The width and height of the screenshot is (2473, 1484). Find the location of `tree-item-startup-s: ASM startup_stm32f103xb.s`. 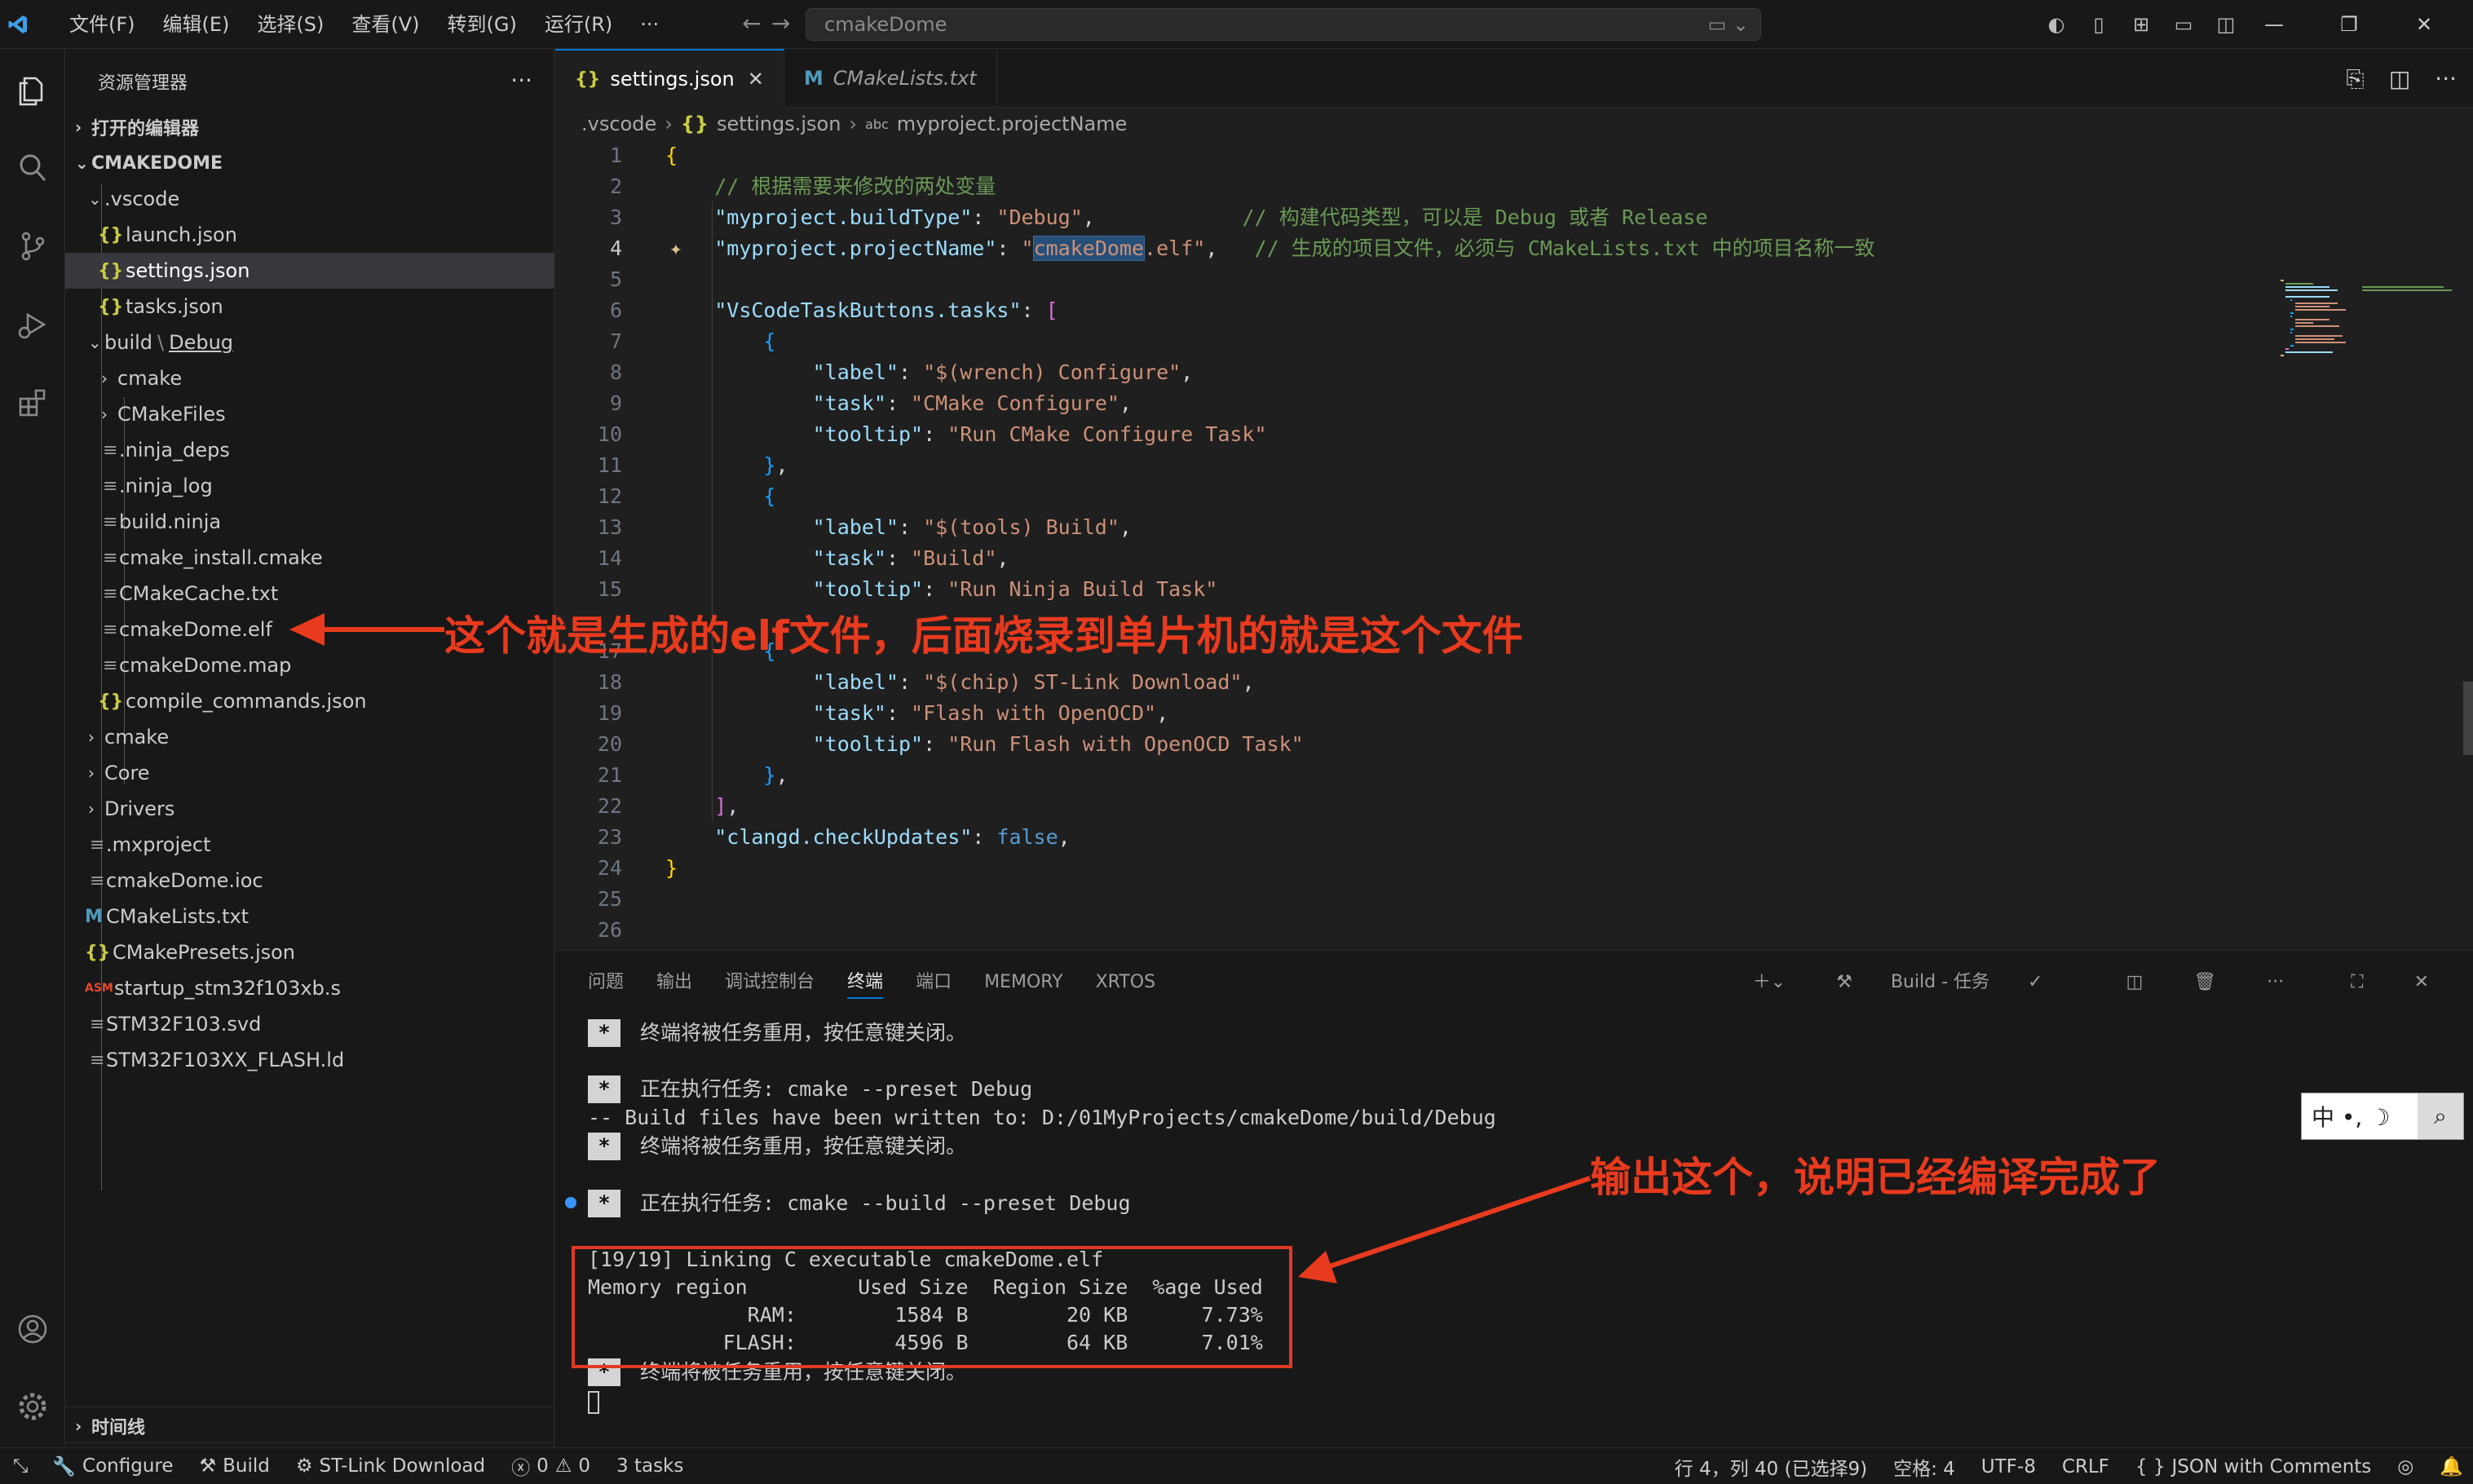

tree-item-startup-s: ASM startup_stm32f103xb.s is located at coordinates (309, 988).